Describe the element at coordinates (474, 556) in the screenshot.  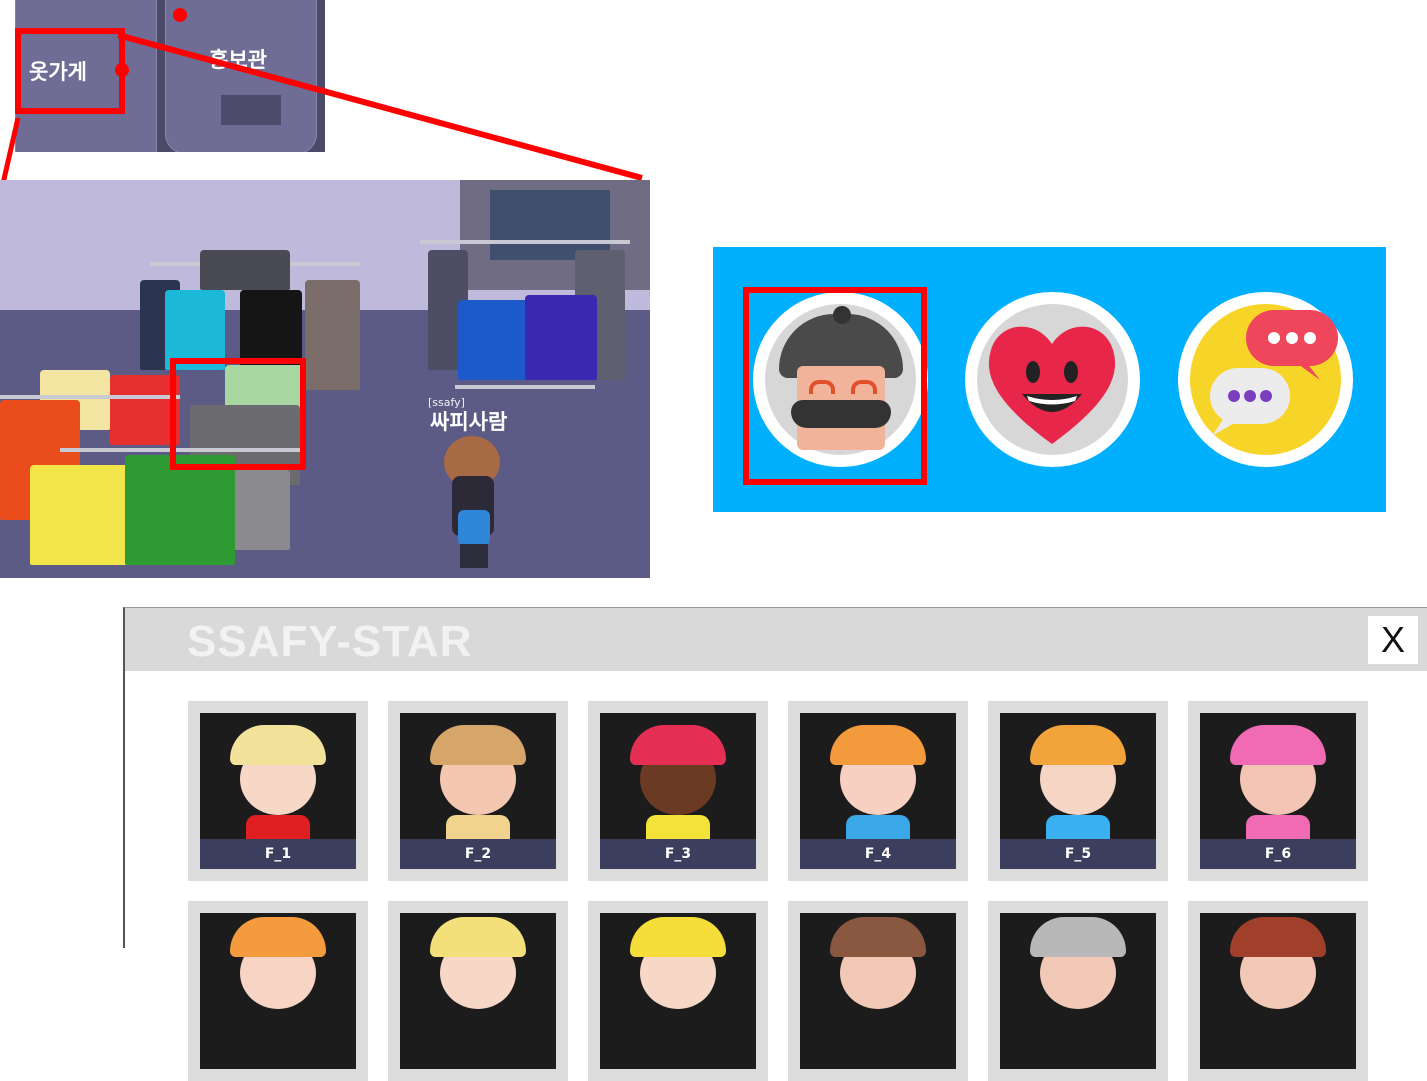
I see `player-legs` at that location.